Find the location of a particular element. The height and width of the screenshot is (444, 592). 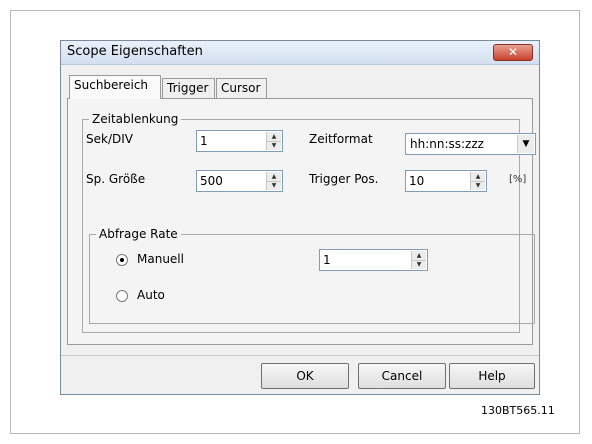

zeitformat-label: Zeitformat is located at coordinates (341, 139).